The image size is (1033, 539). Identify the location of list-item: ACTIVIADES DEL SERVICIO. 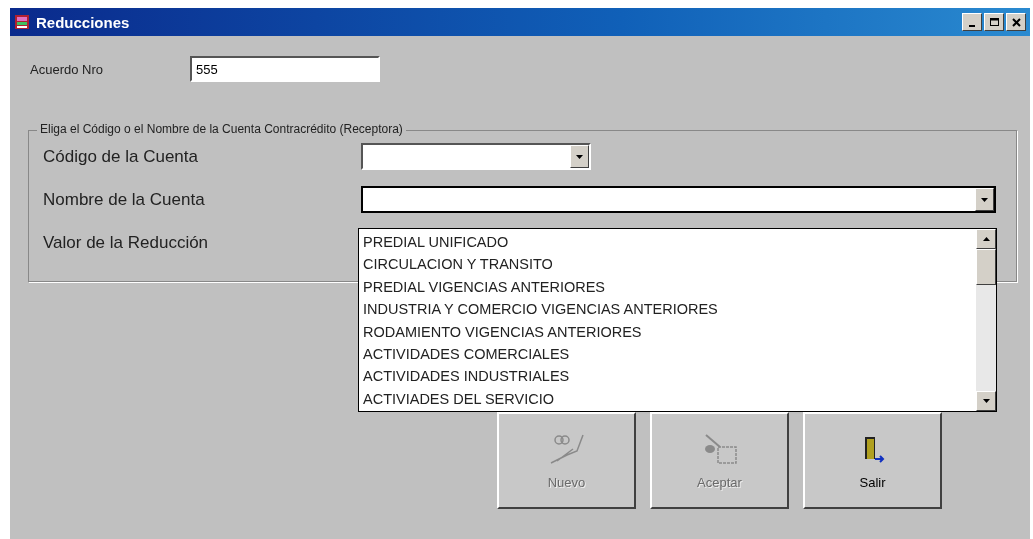
(667, 399).